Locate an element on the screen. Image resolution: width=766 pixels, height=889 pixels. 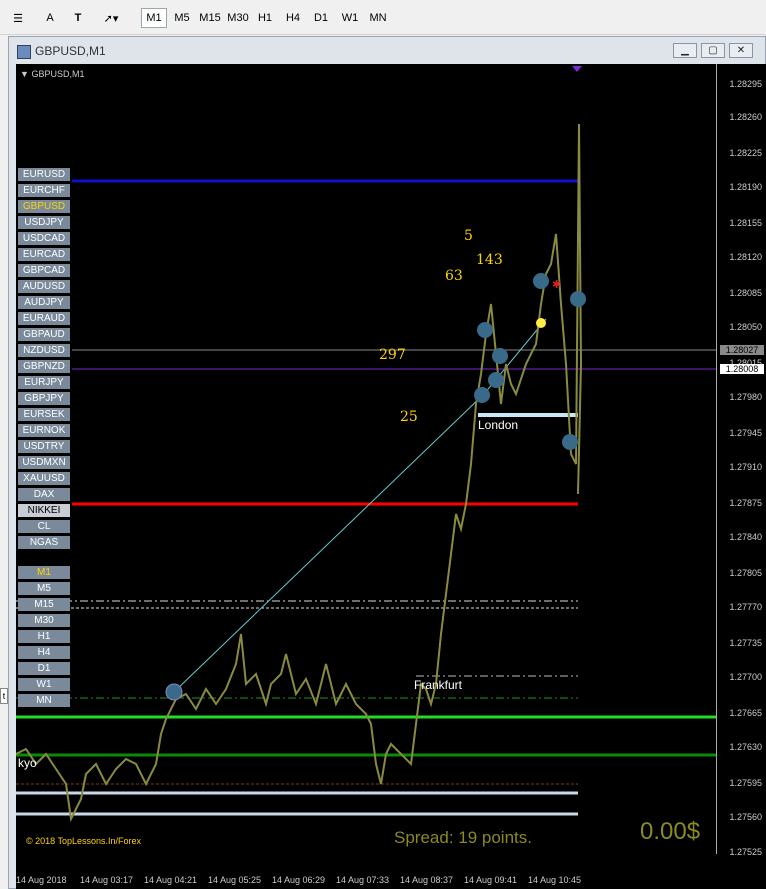
timeframe-button-h1: H1 is located at coordinates (44, 636).